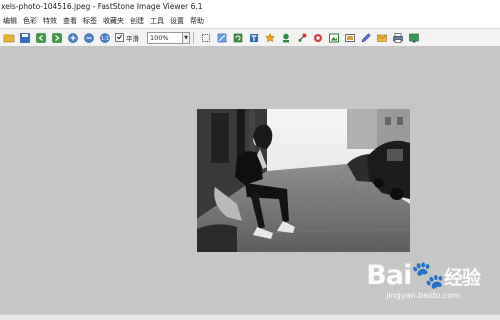  Describe the element at coordinates (165, 37) in the screenshot. I see `zoom-select: 100%` at that location.